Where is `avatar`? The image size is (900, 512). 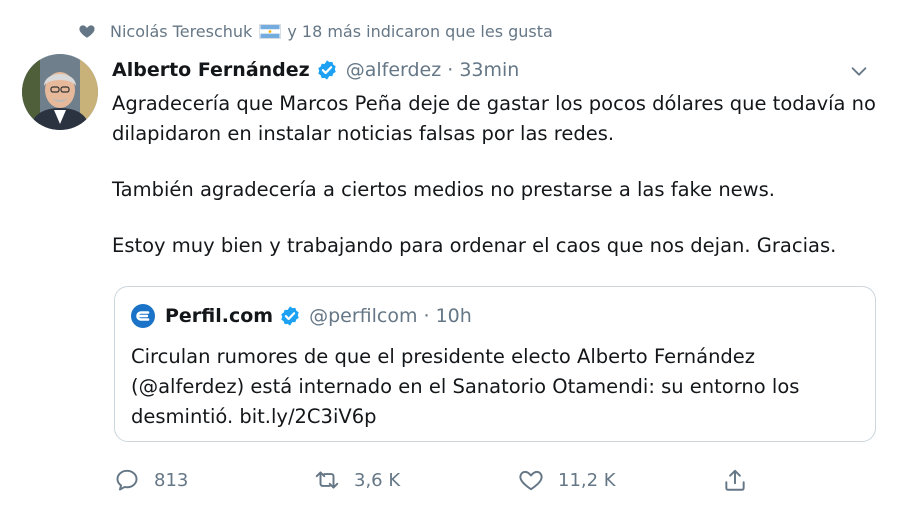 avatar is located at coordinates (60, 92).